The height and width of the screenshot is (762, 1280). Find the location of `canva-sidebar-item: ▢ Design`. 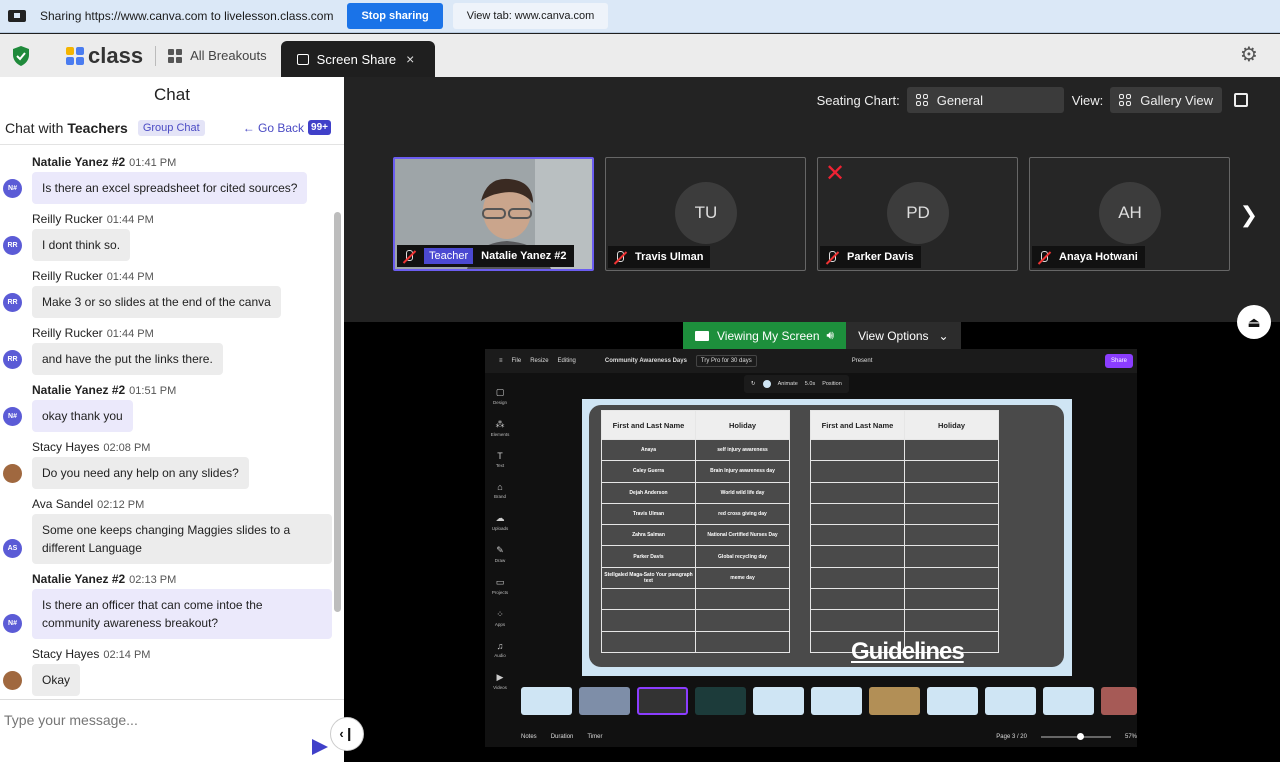

canva-sidebar-item: ▢ Design is located at coordinates (500, 396).